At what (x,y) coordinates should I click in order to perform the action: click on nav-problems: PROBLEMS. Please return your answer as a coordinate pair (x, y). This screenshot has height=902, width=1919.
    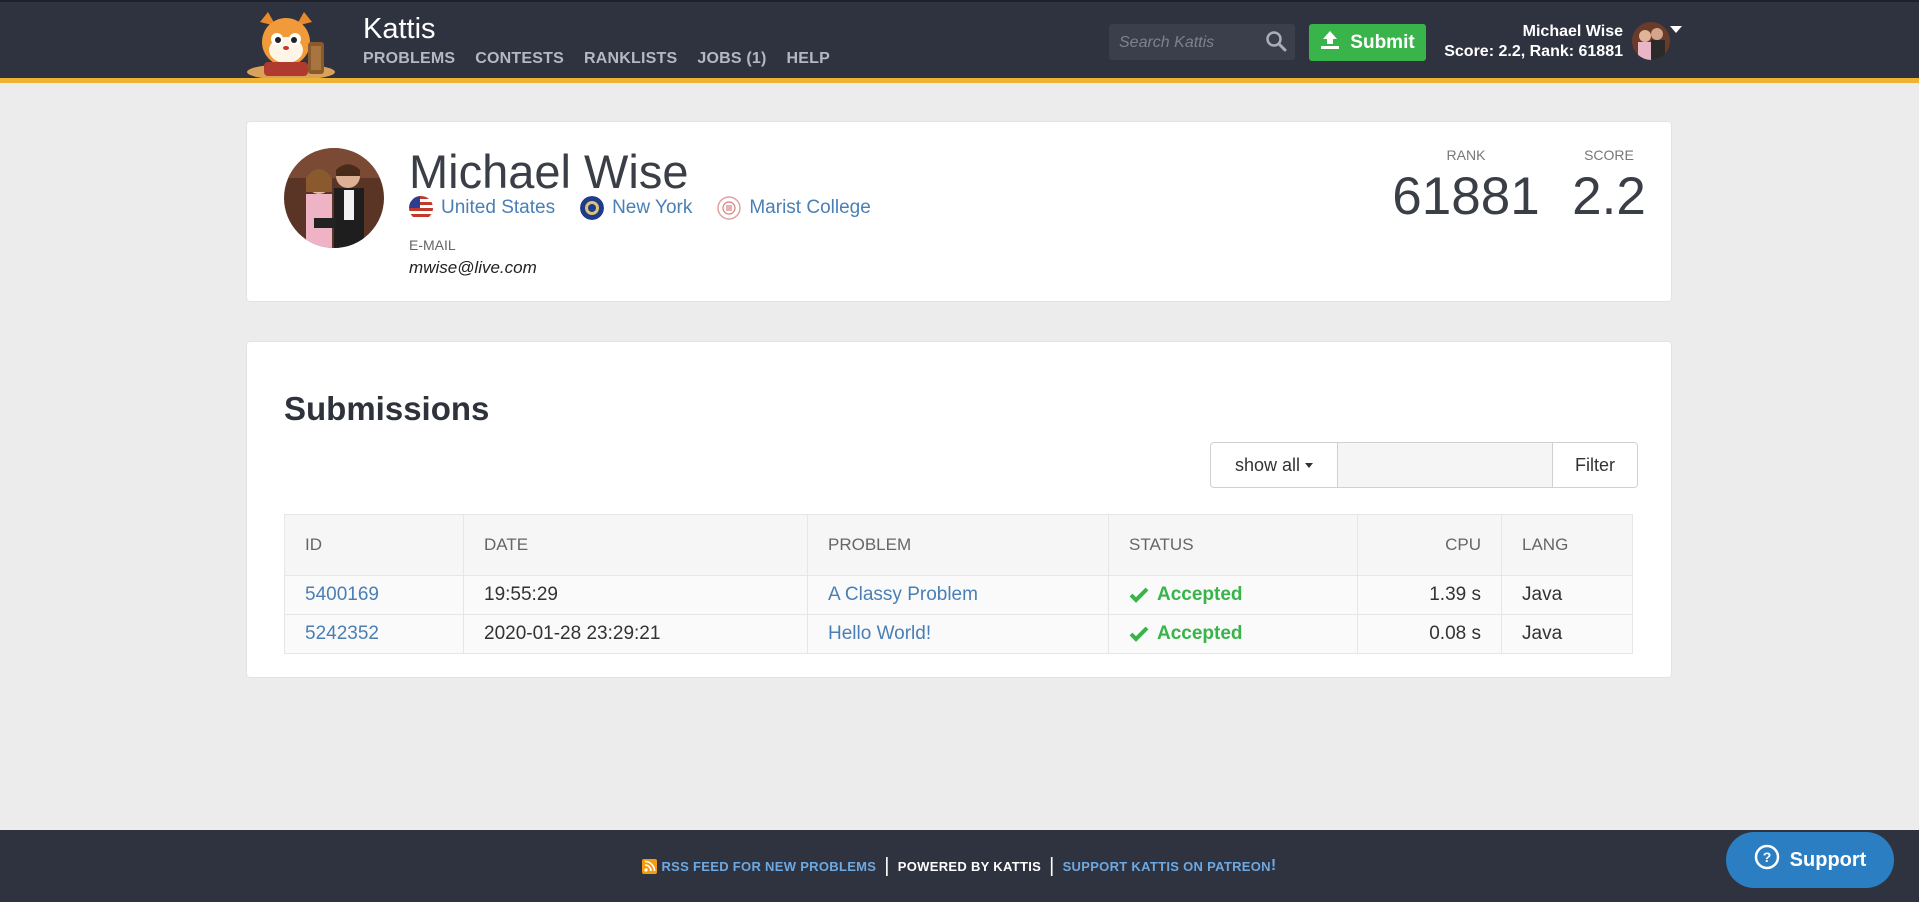
    Looking at the image, I should click on (409, 59).